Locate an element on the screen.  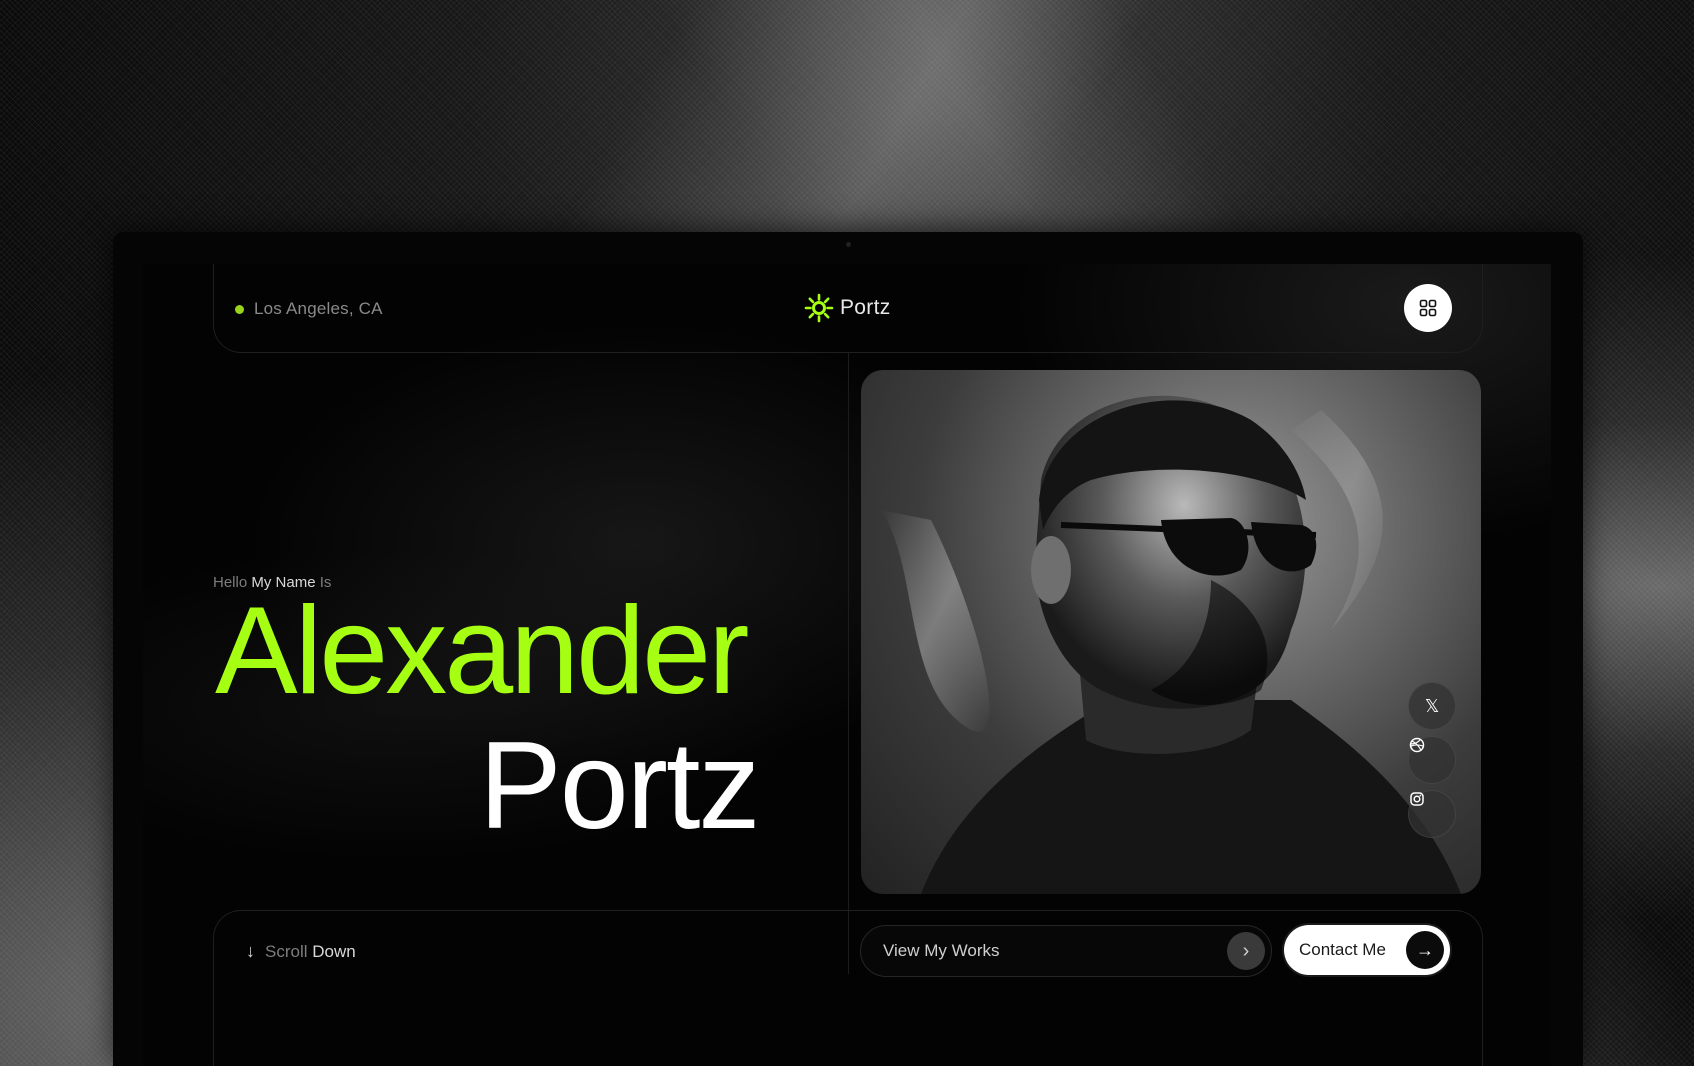
contact-me-button: Contact Me → is located at coordinates (1367, 950).